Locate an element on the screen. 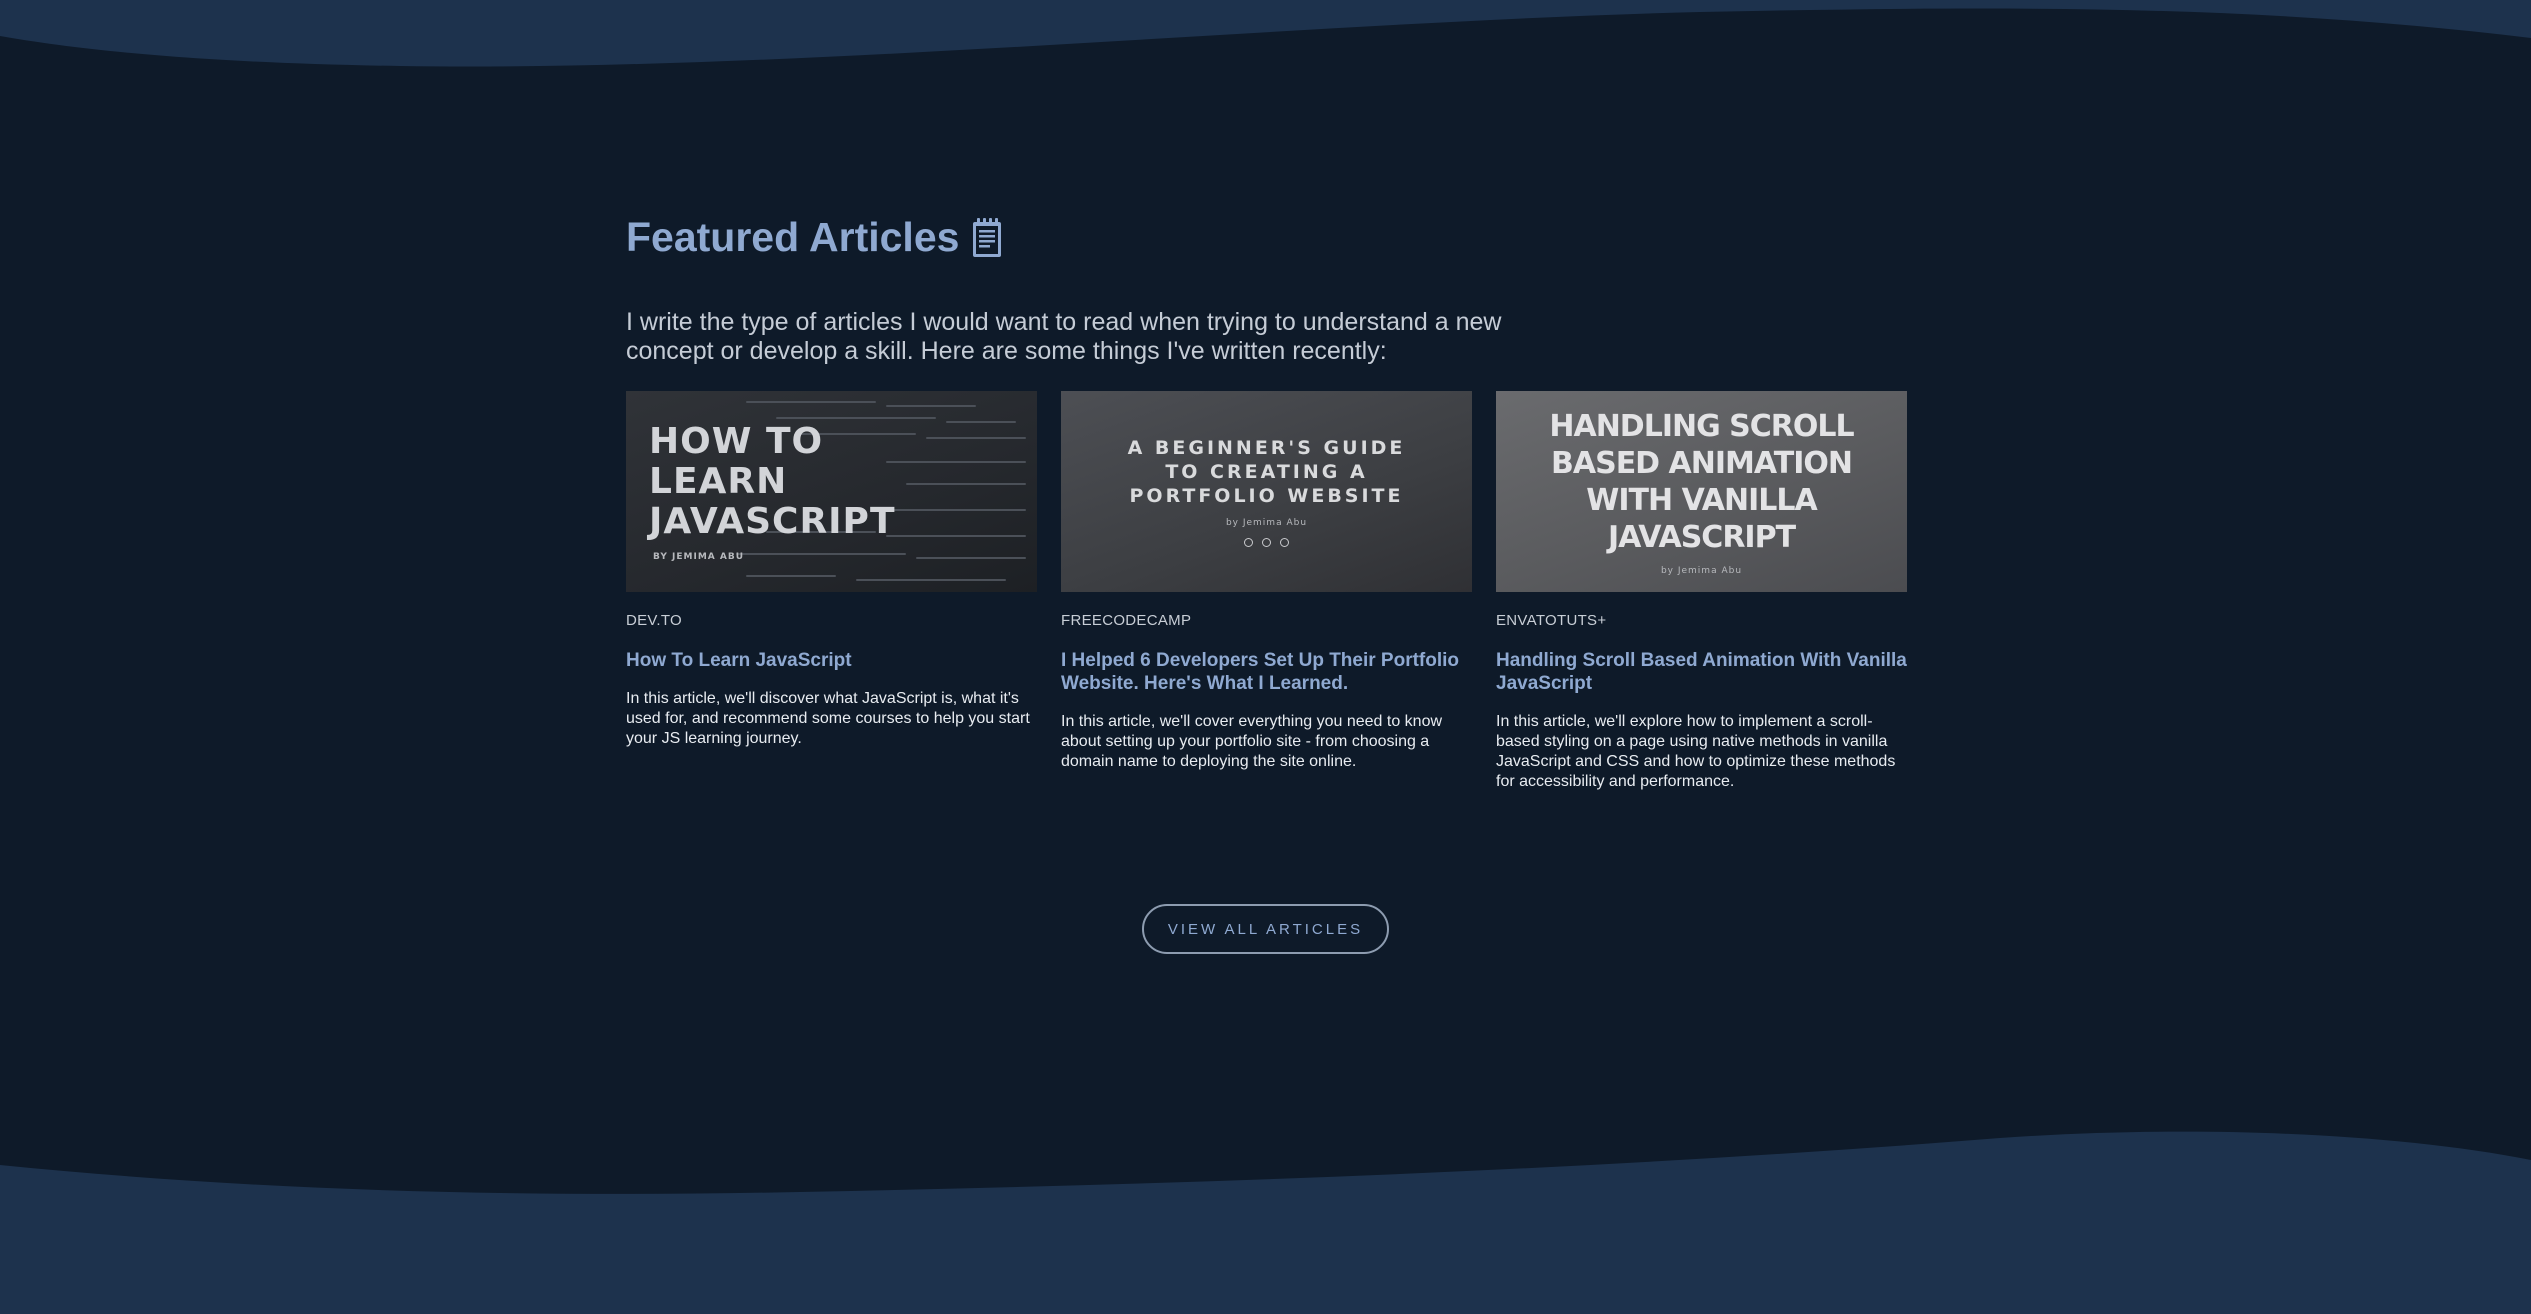 This screenshot has height=1314, width=2531. section-heading: Featured Articles is located at coordinates (814, 237).